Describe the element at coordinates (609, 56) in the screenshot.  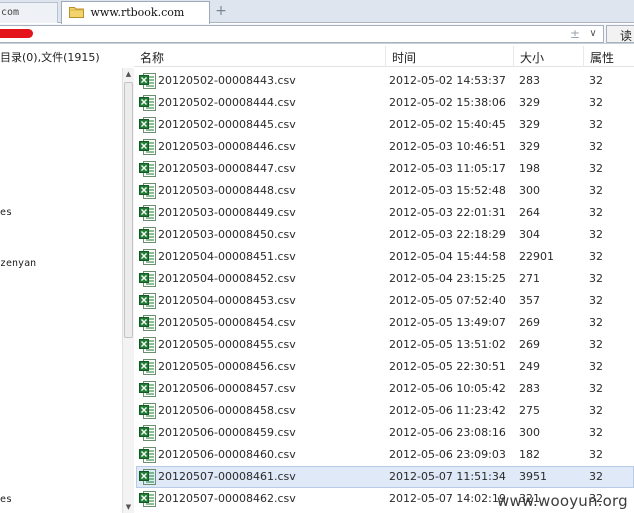
I see `column-header-attr: 属性` at that location.